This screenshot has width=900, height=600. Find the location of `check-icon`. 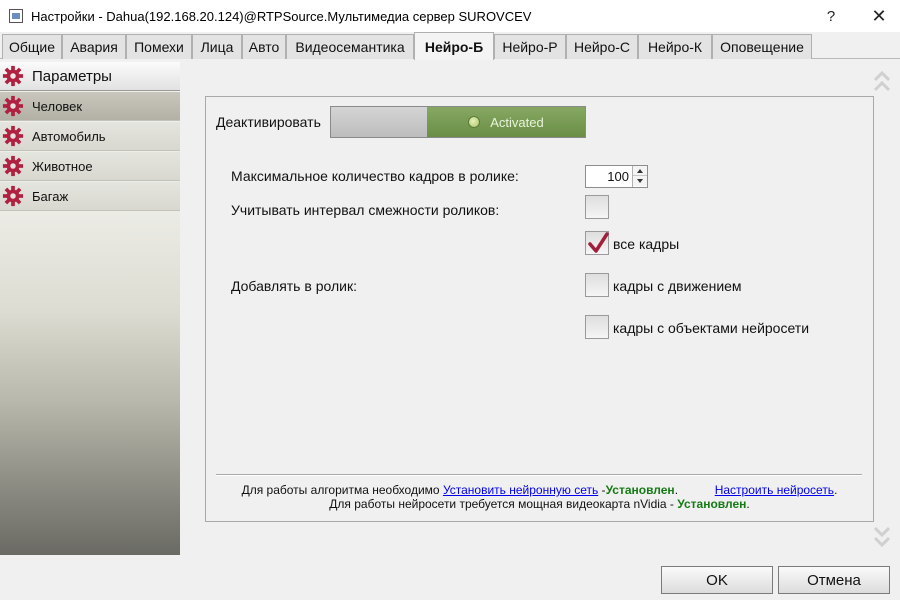

check-icon is located at coordinates (598, 242).